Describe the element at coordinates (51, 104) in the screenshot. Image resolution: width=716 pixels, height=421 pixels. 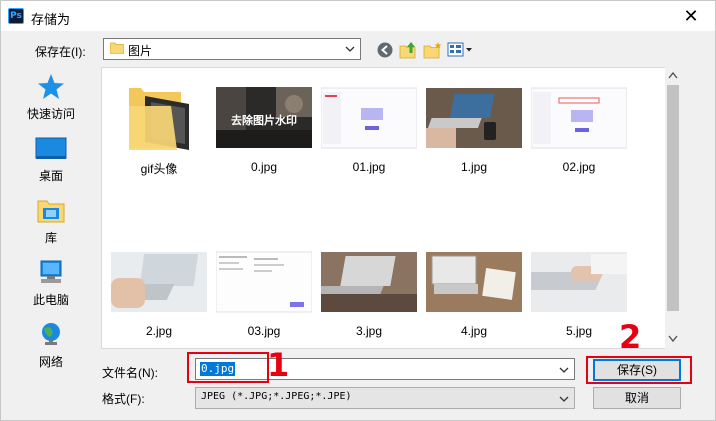
I see `sidebar-item-quick-access: 快速访问` at that location.